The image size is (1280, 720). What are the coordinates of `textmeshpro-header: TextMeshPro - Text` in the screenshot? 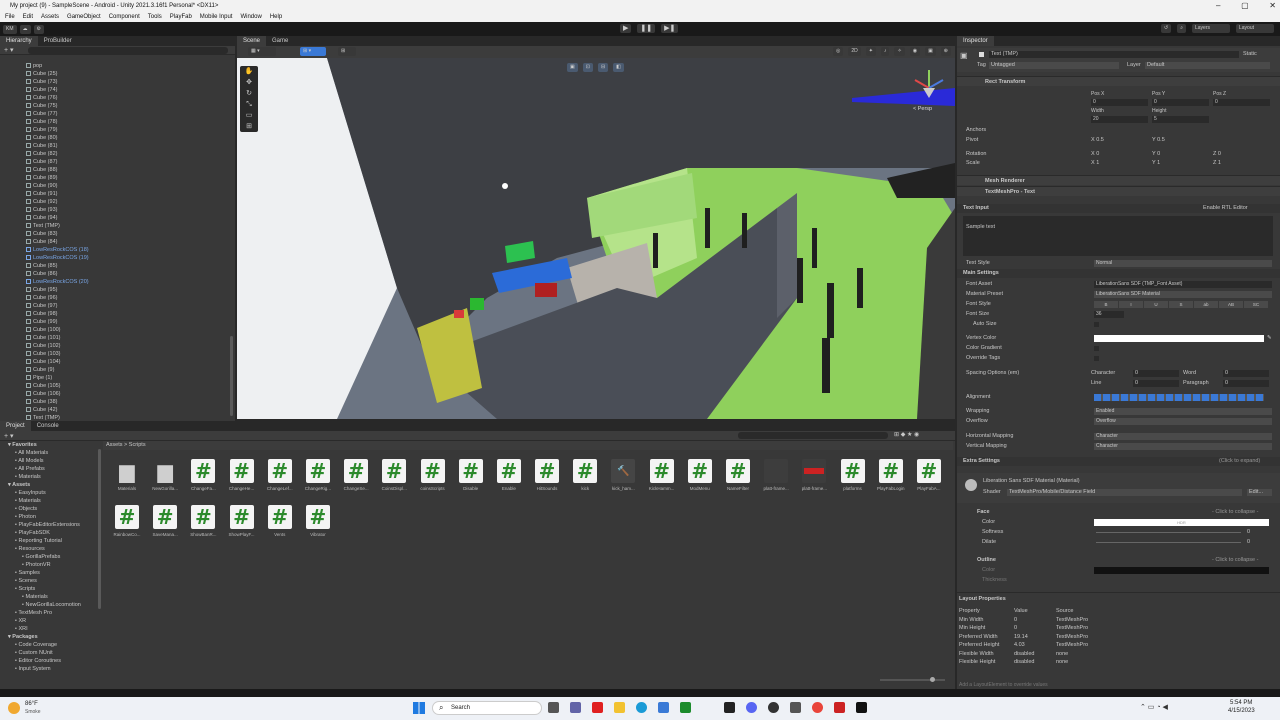 It's located at (1118, 191).